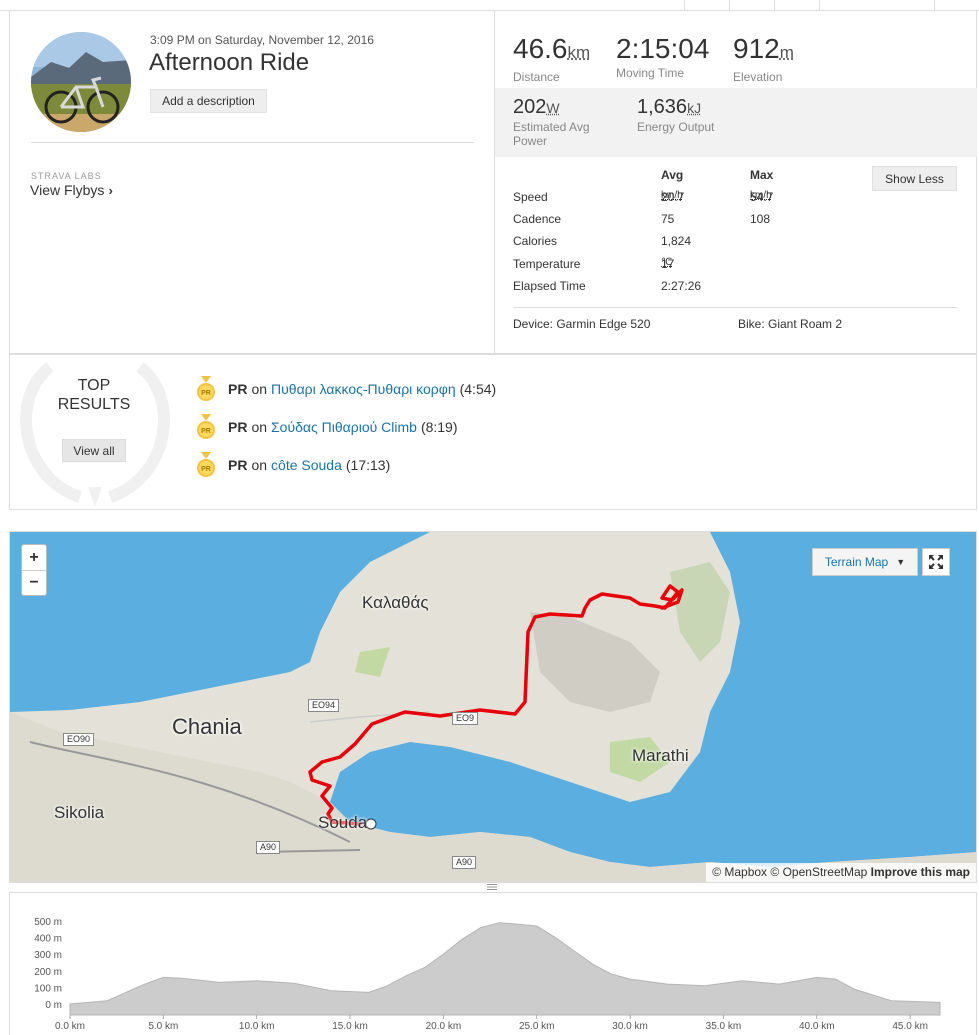  What do you see at coordinates (79, 739) in the screenshot?
I see `road-shield: EO90` at bounding box center [79, 739].